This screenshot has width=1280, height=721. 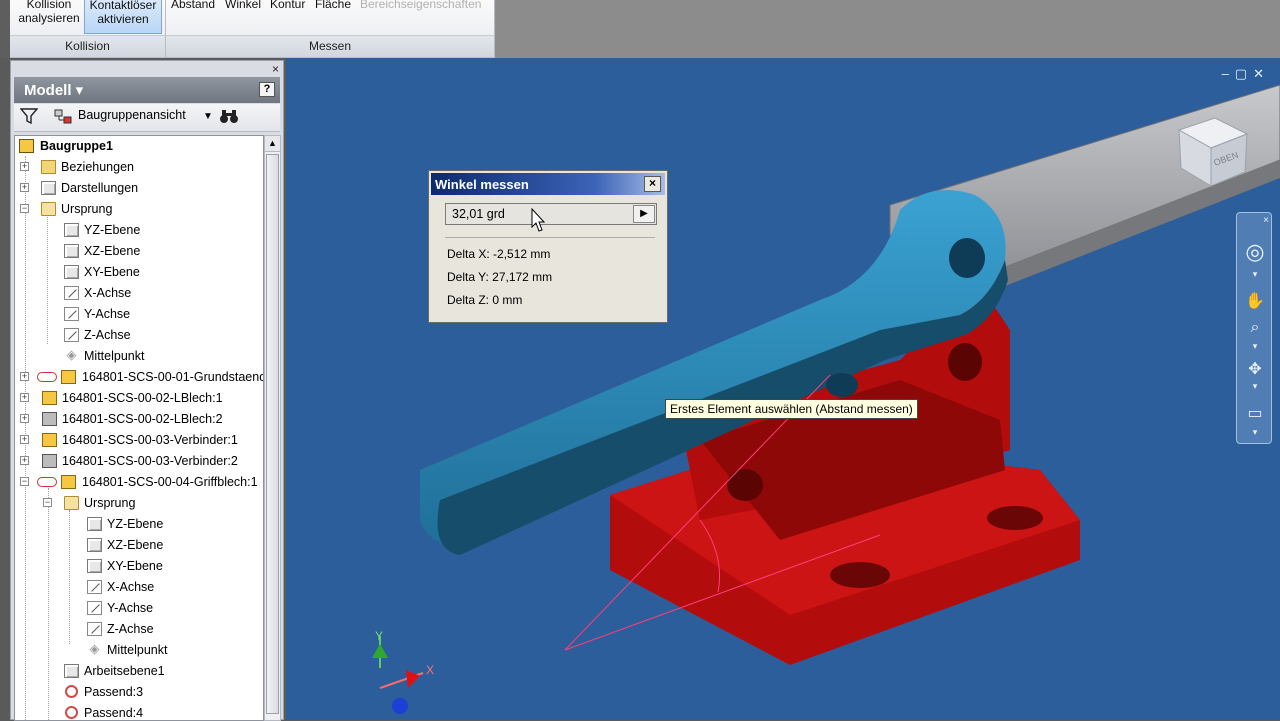 I want to click on navbar-close-icon: ×, so click(x=1266, y=220).